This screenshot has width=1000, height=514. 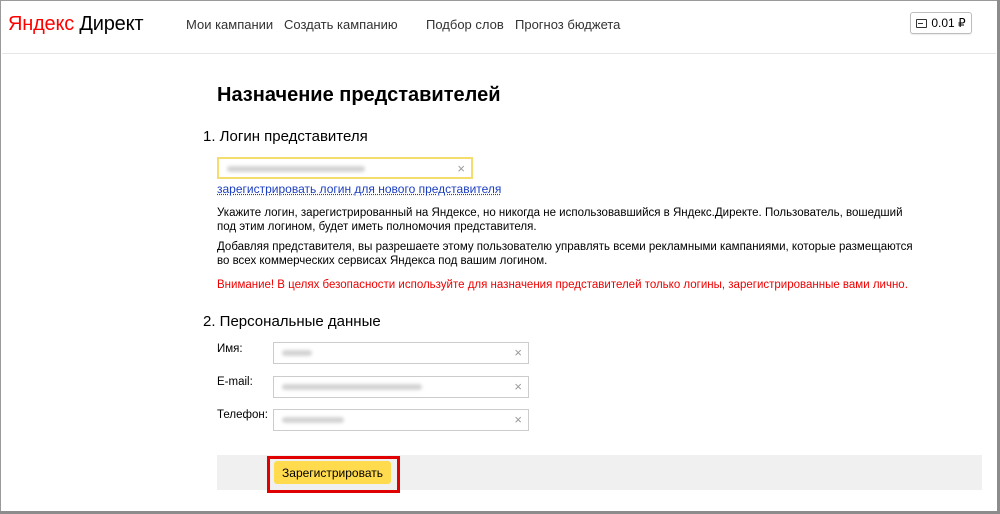 What do you see at coordinates (230, 349) in the screenshot?
I see `name-label: Имя:` at bounding box center [230, 349].